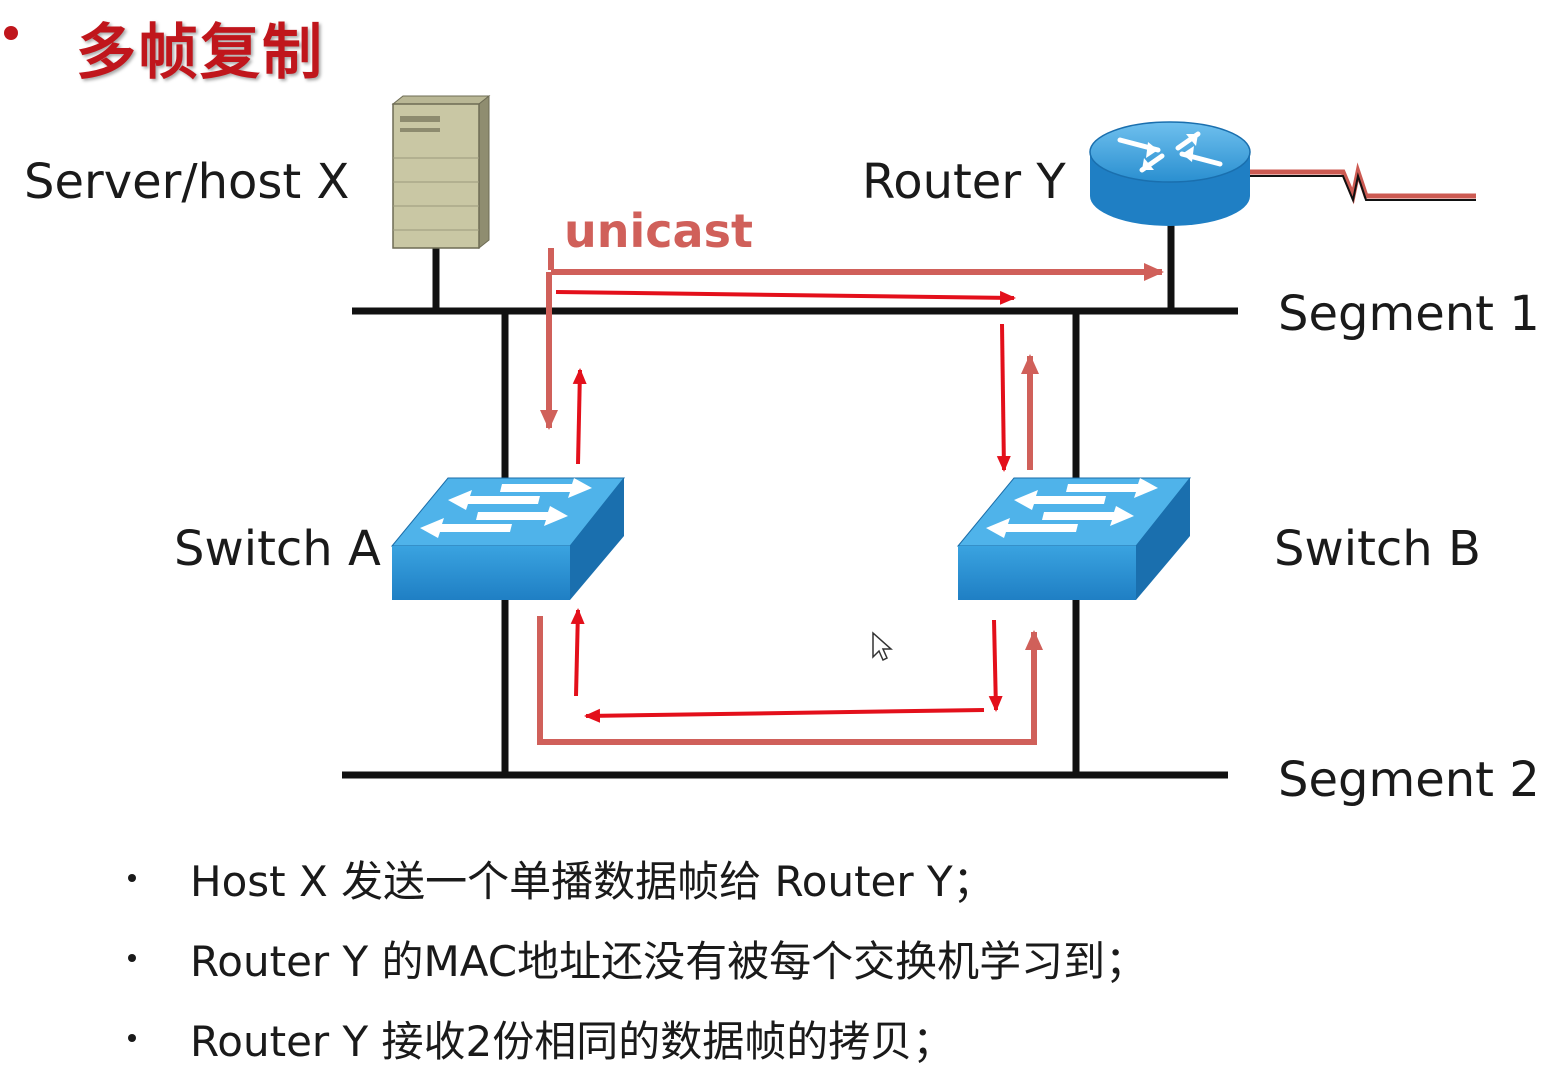  I want to click on bullet-text: Router Y 的MAC地址还没有被每个交换机学习到；, so click(669, 961).